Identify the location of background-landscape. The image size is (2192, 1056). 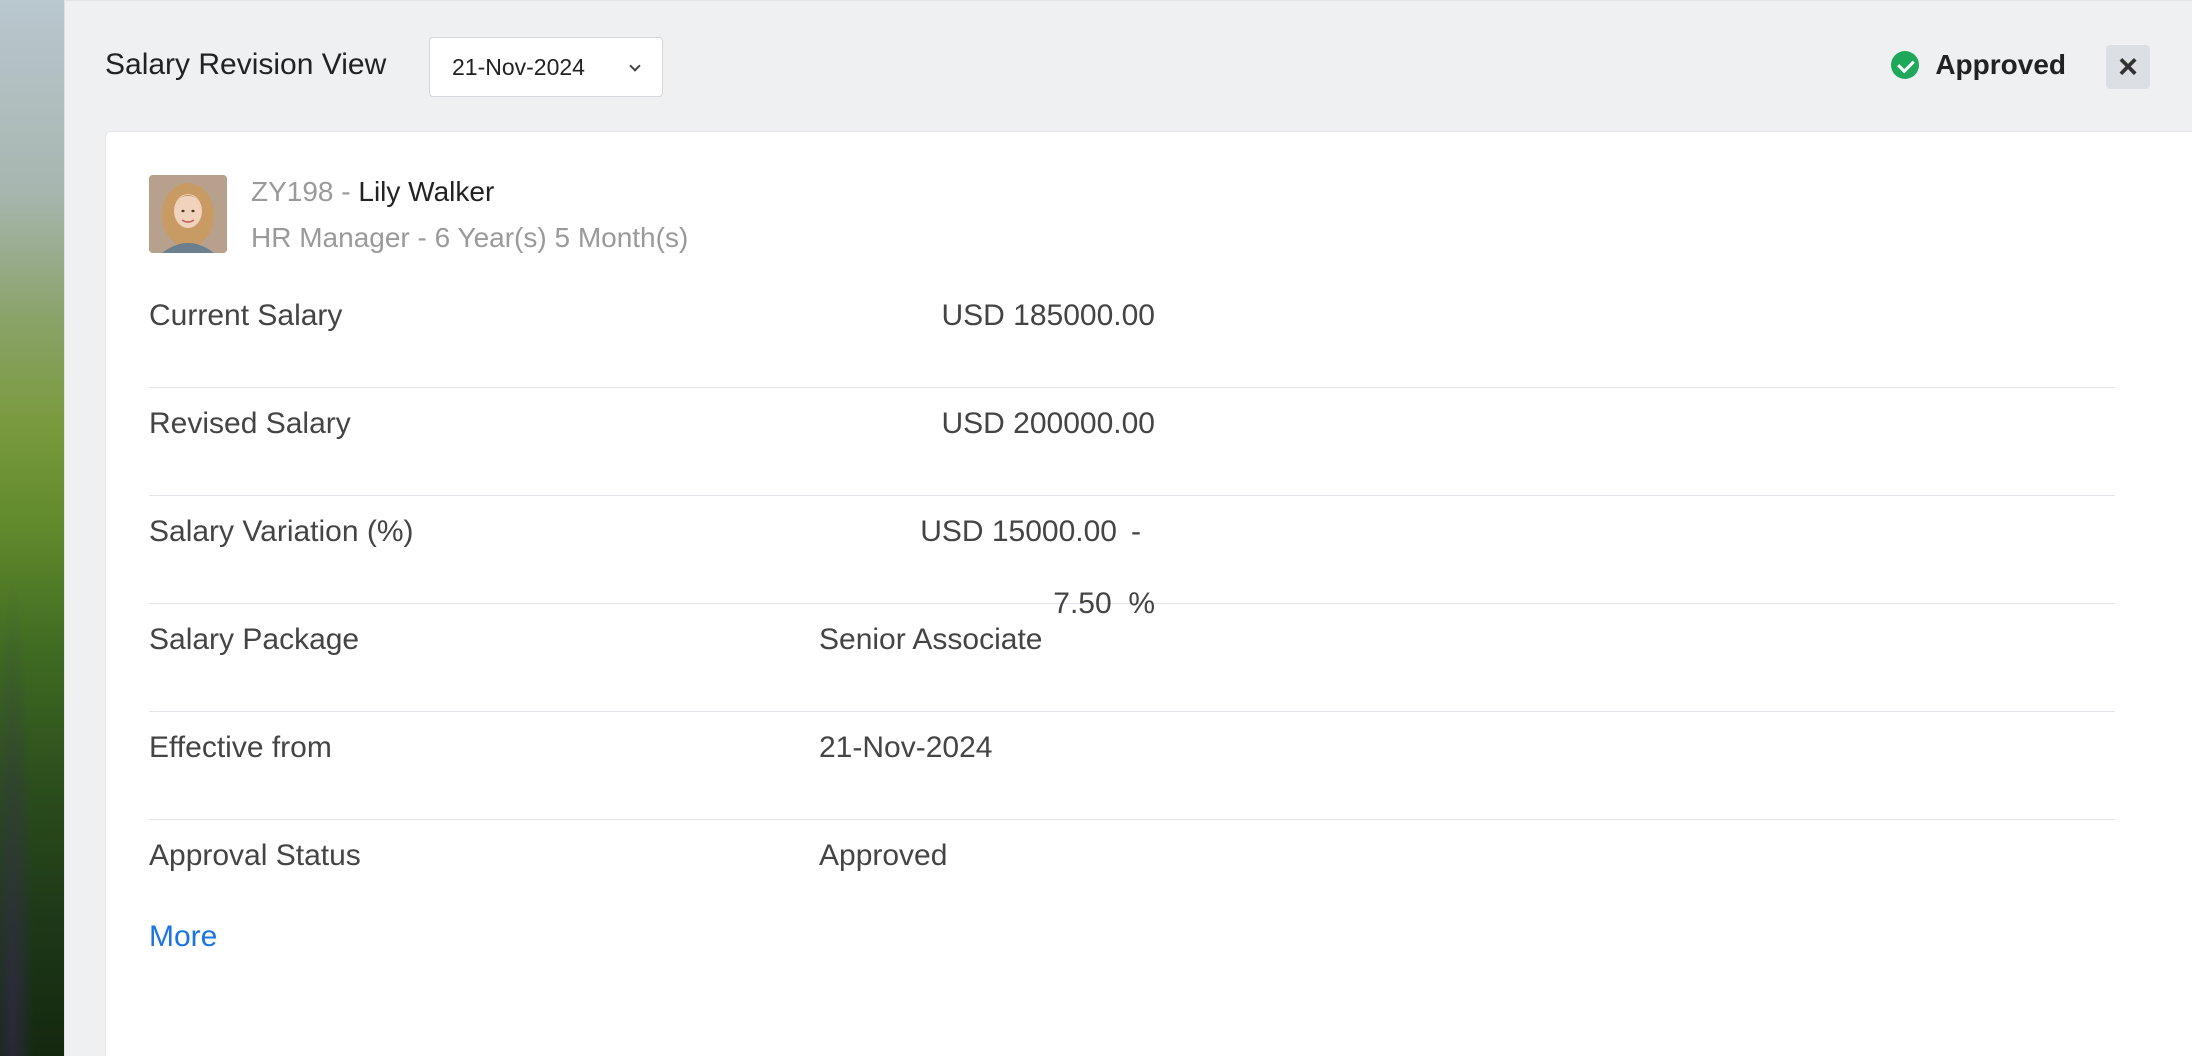
(32, 528).